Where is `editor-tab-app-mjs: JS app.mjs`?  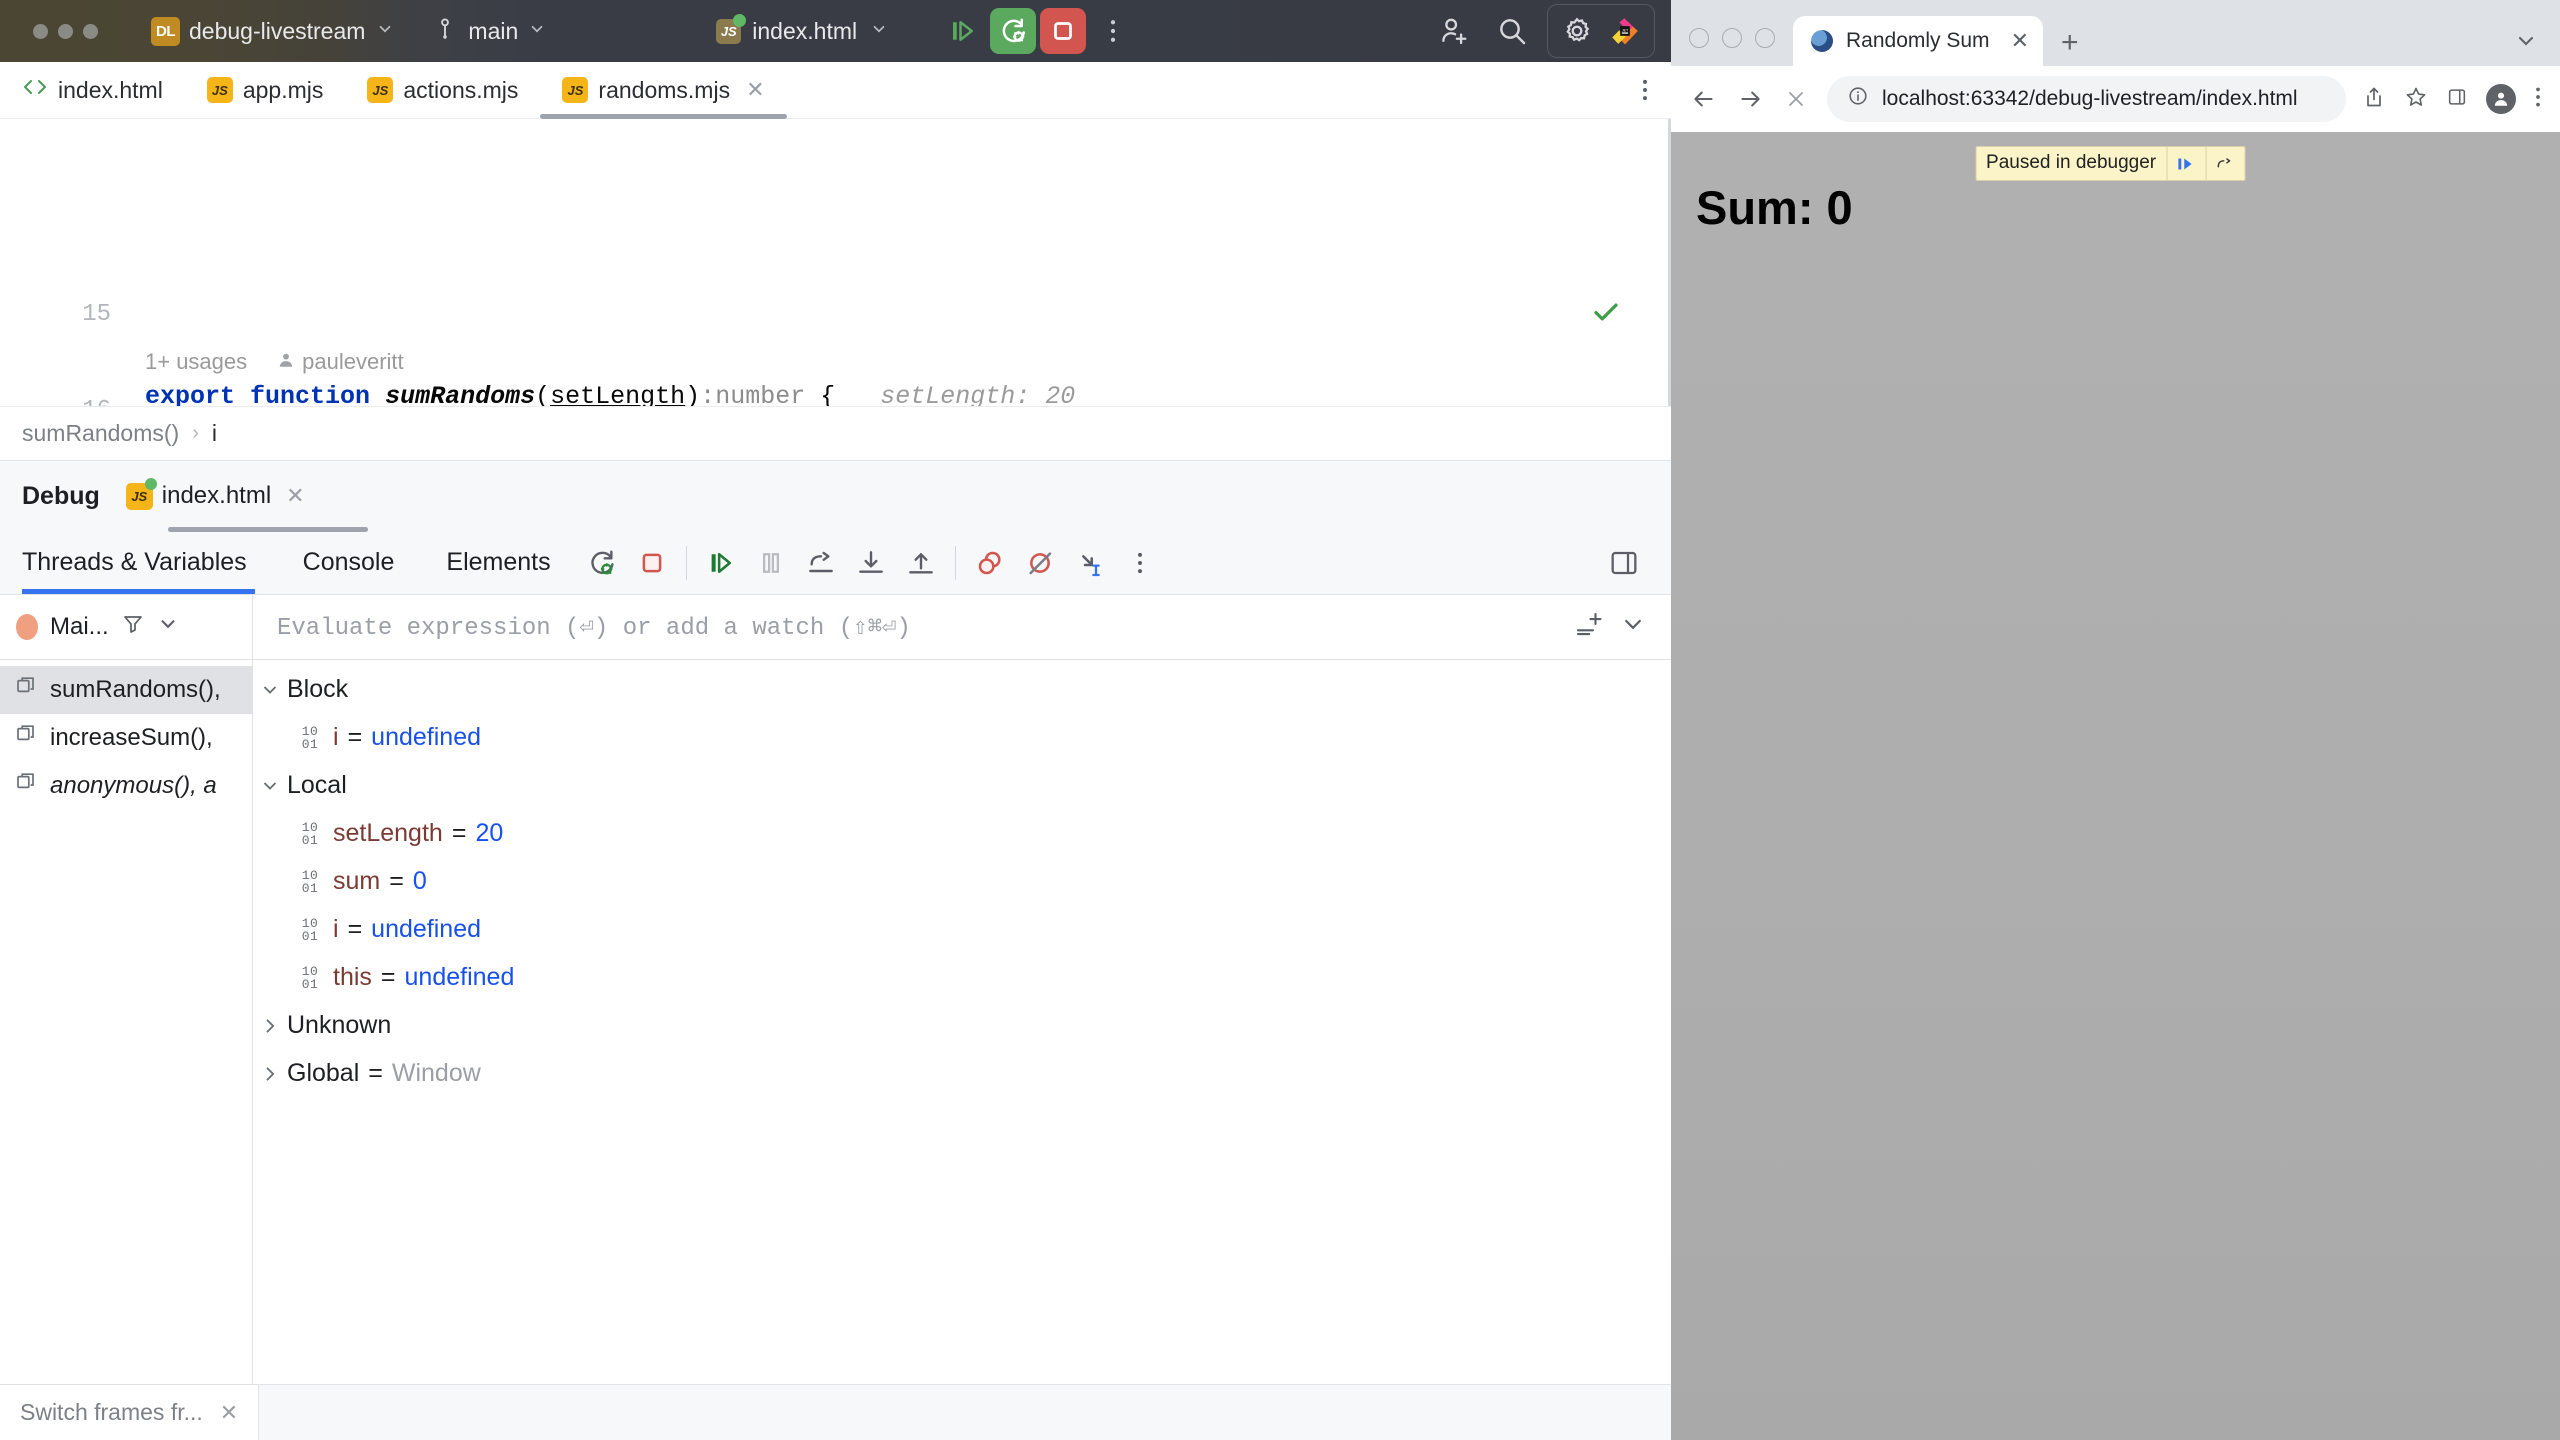 editor-tab-app-mjs: JS app.mjs is located at coordinates (265, 90).